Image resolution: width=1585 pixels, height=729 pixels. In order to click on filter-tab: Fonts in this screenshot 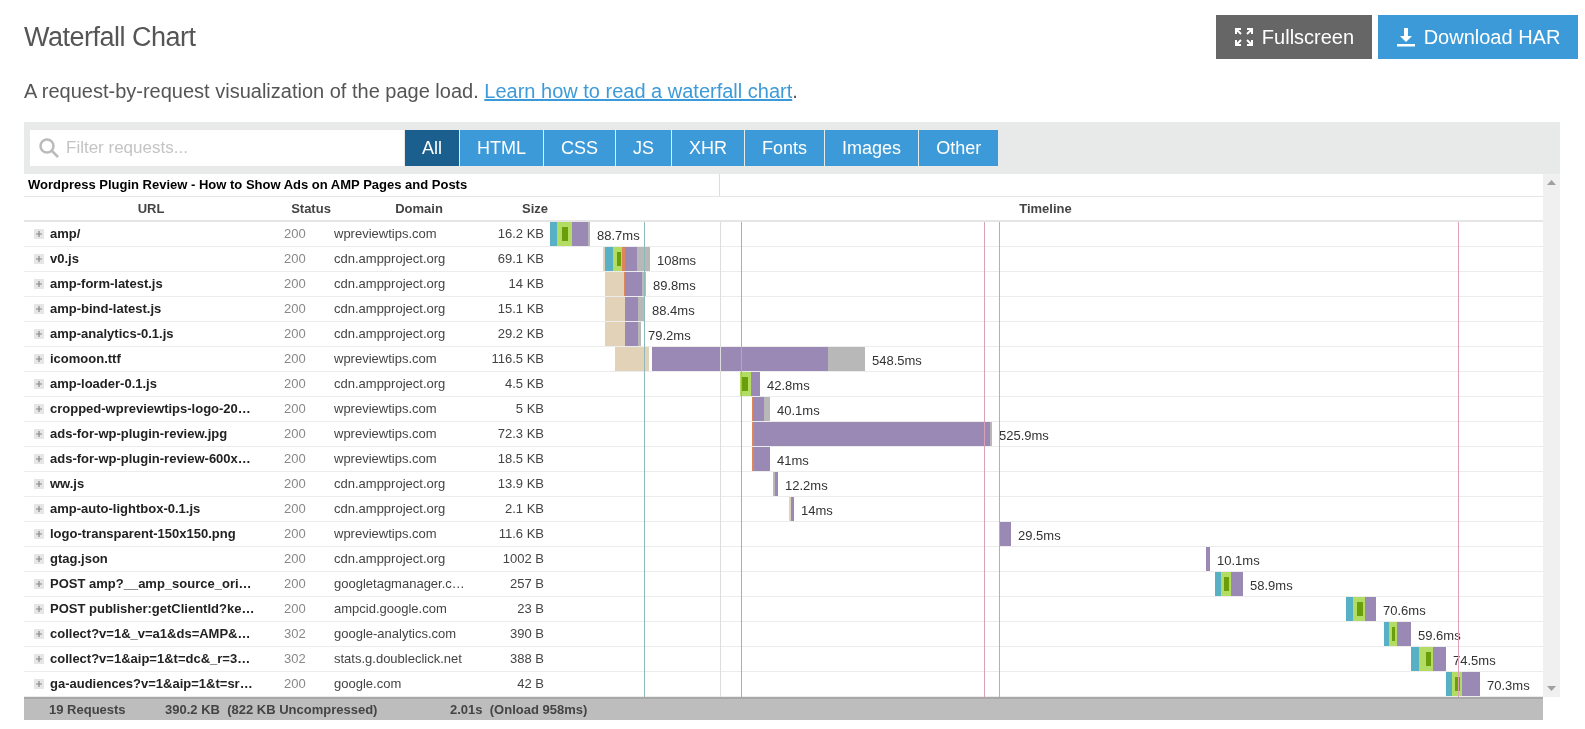, I will do `click(785, 148)`.